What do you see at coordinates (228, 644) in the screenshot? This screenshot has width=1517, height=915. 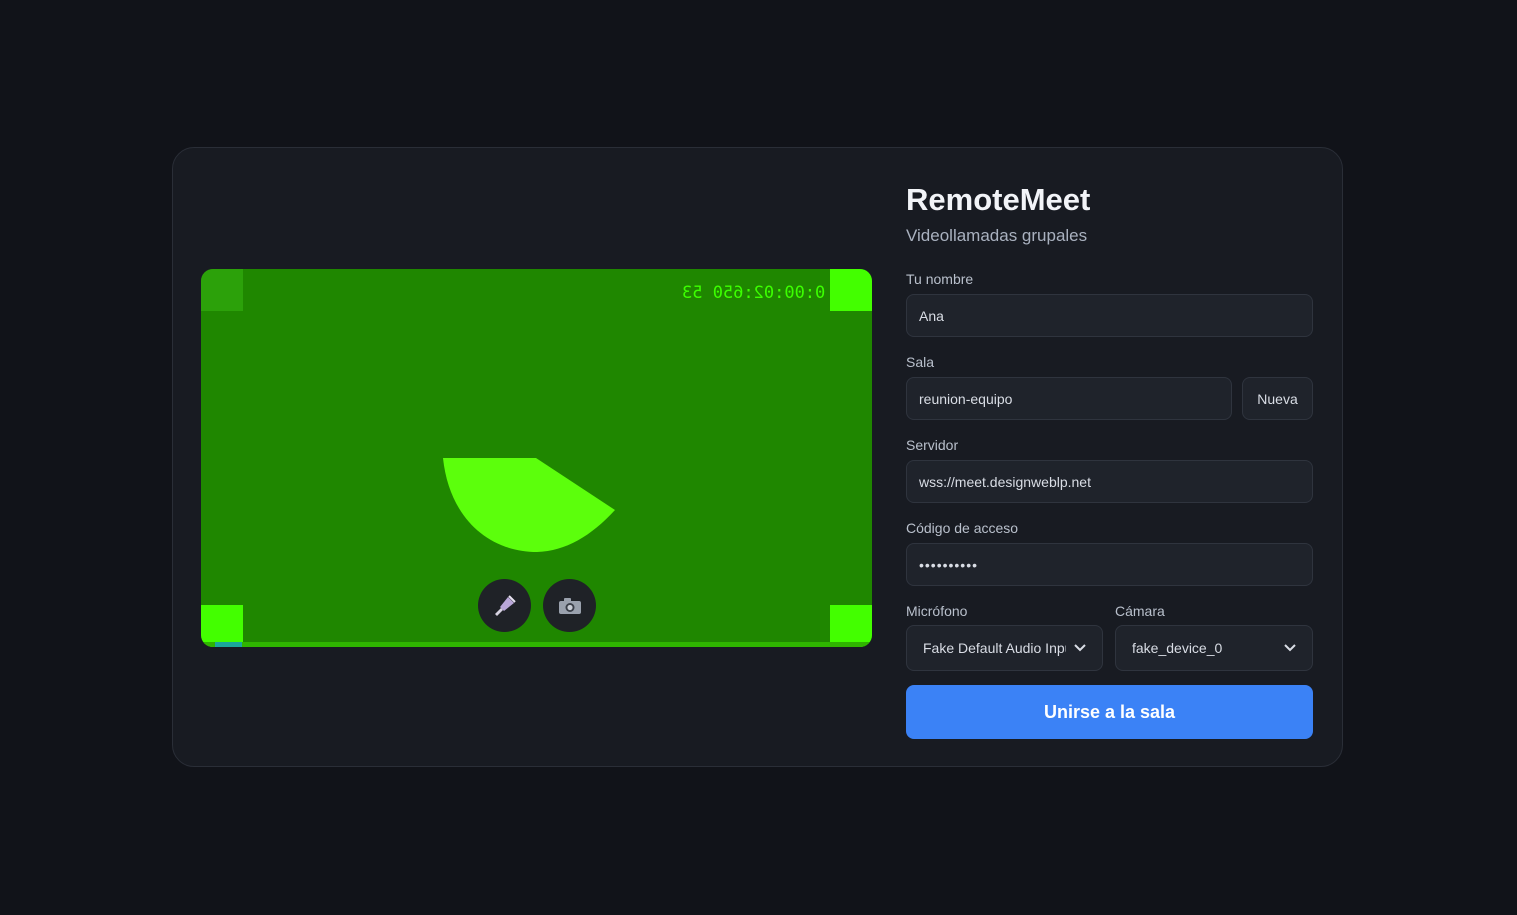 I see `preview-progress-fill` at bounding box center [228, 644].